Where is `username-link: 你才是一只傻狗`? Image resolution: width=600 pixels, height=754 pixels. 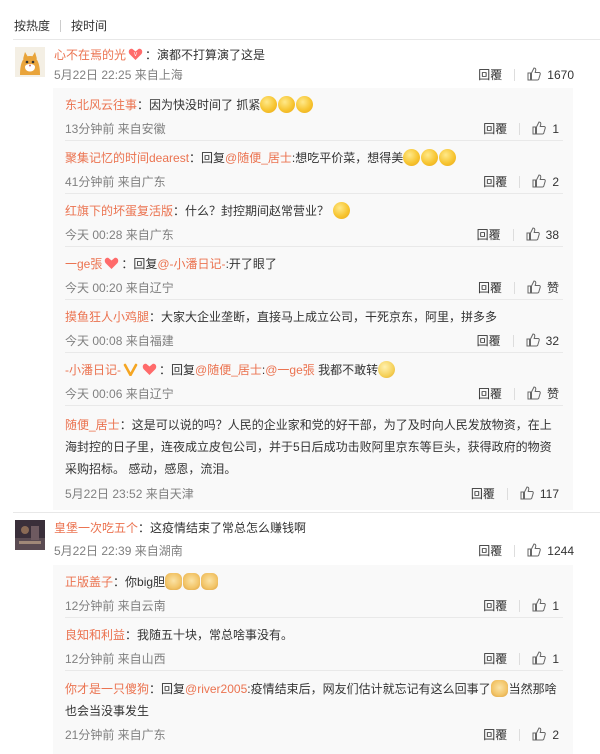 username-link: 你才是一只傻狗 is located at coordinates (107, 689).